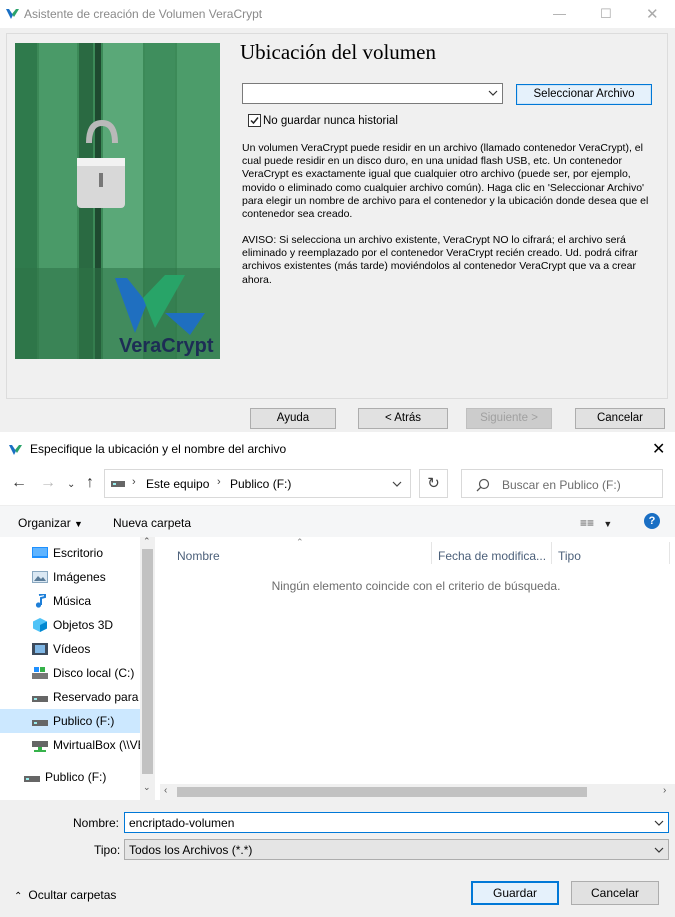 Image resolution: width=675 pixels, height=917 pixels. I want to click on save-button: Guardar, so click(515, 893).